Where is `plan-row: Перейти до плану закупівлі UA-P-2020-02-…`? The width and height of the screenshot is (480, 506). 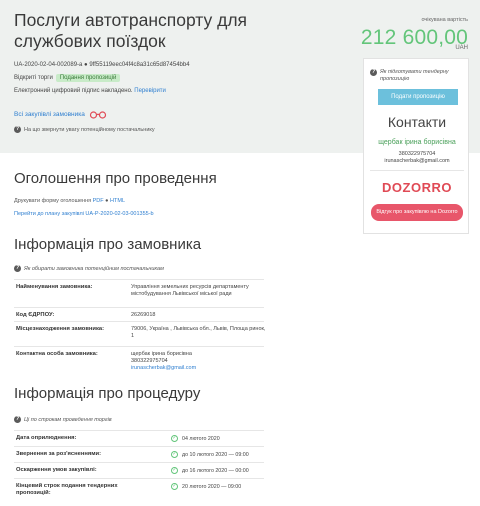 plan-row: Перейти до плану закупівлі UA-P-2020-02-… is located at coordinates (84, 214).